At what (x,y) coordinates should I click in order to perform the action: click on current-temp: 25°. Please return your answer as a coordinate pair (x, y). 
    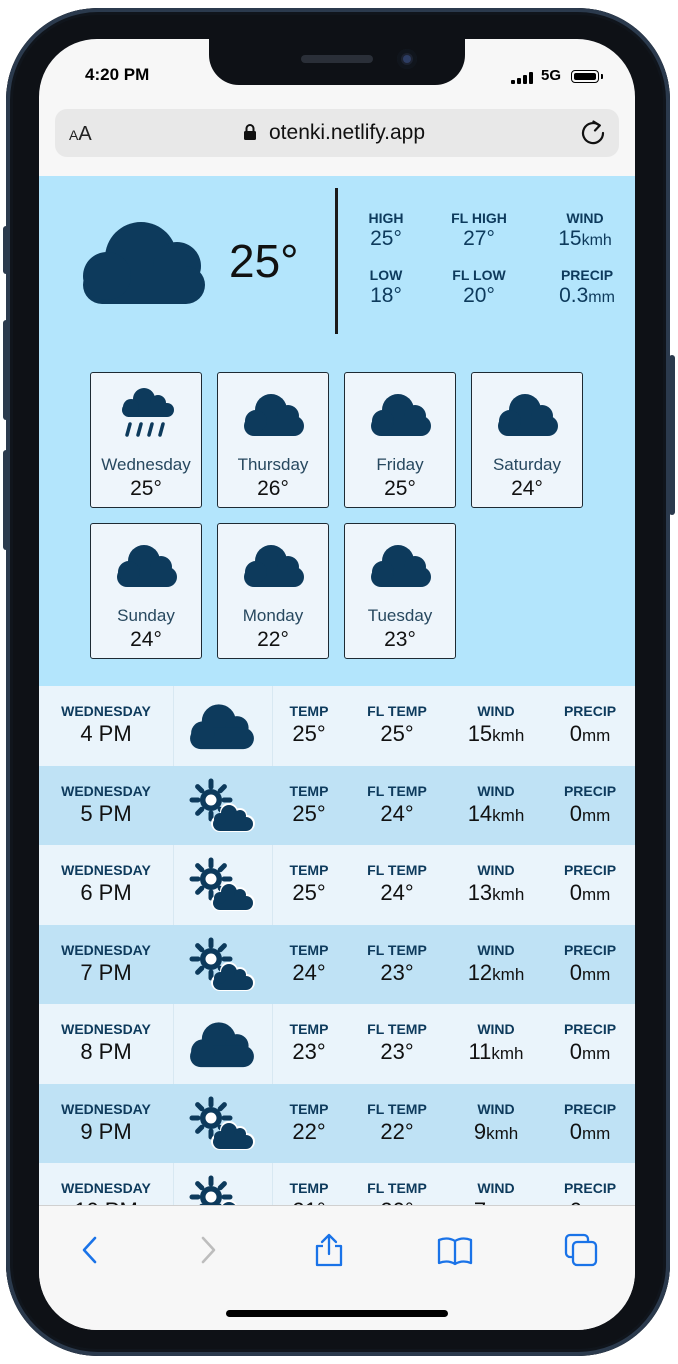
    Looking at the image, I should click on (264, 261).